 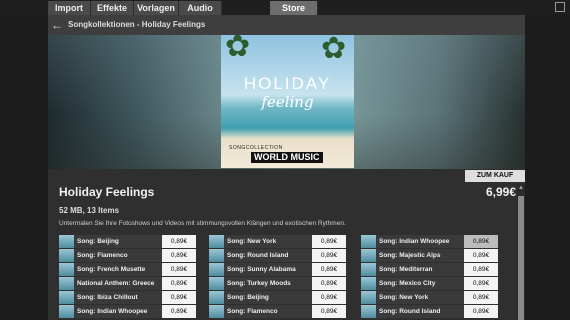 What do you see at coordinates (107, 192) in the screenshot?
I see `collection-title: Holiday Feelings` at bounding box center [107, 192].